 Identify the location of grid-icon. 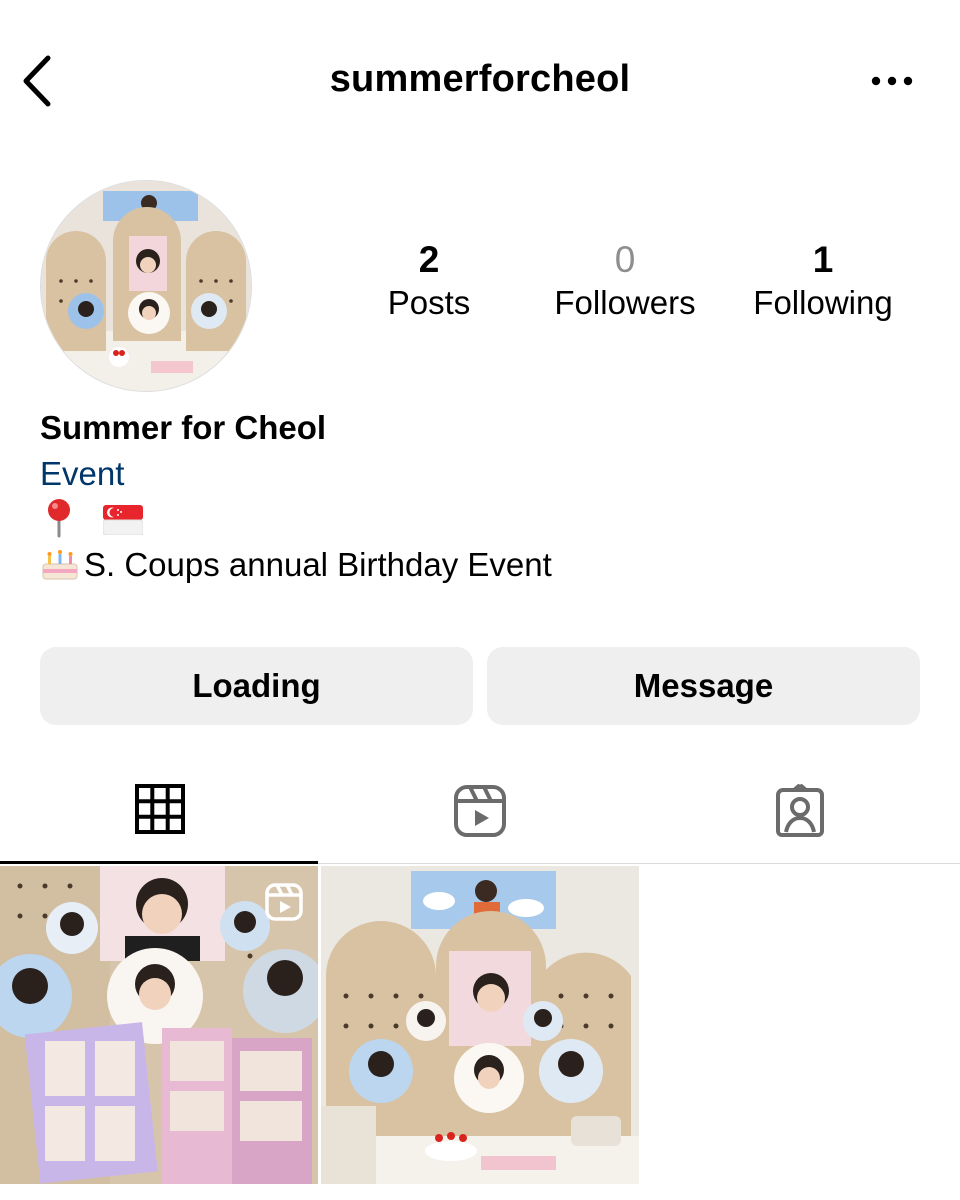
(160, 809).